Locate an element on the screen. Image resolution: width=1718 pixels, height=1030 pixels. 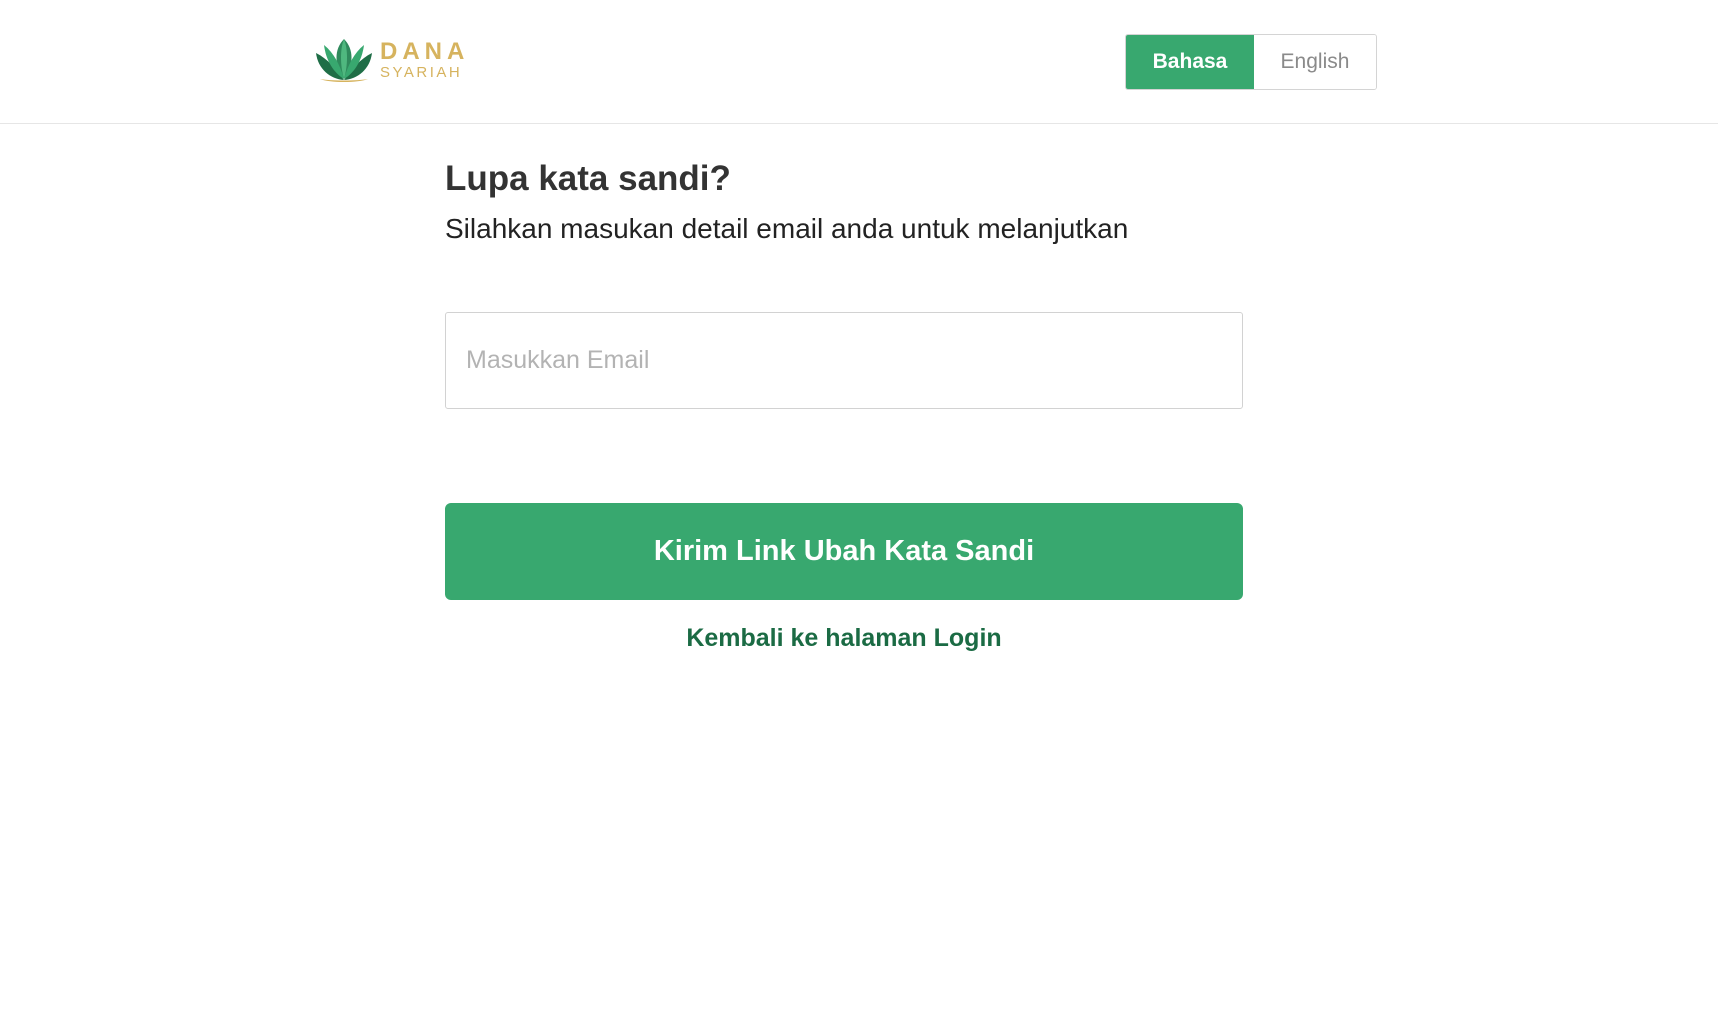
back-to-login-link: Kembali ke halaman Login is located at coordinates (844, 638).